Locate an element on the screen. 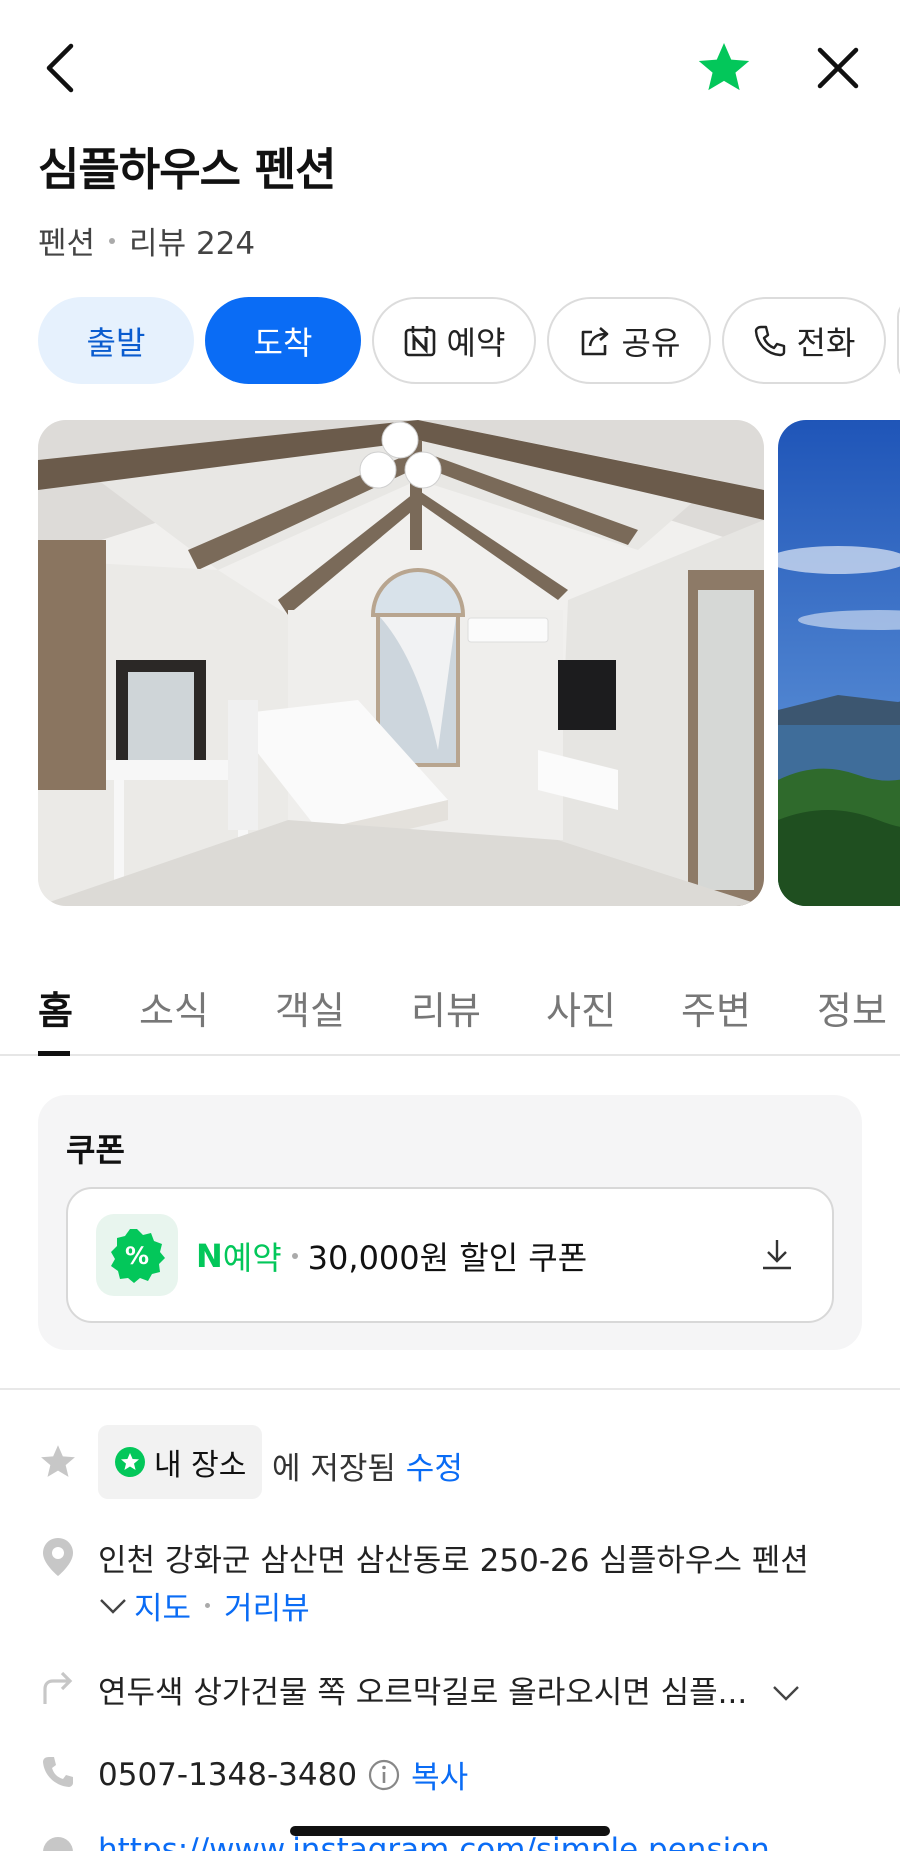  action-bar: 출발 도착 예약 공유 전화 is located at coordinates (469, 340).